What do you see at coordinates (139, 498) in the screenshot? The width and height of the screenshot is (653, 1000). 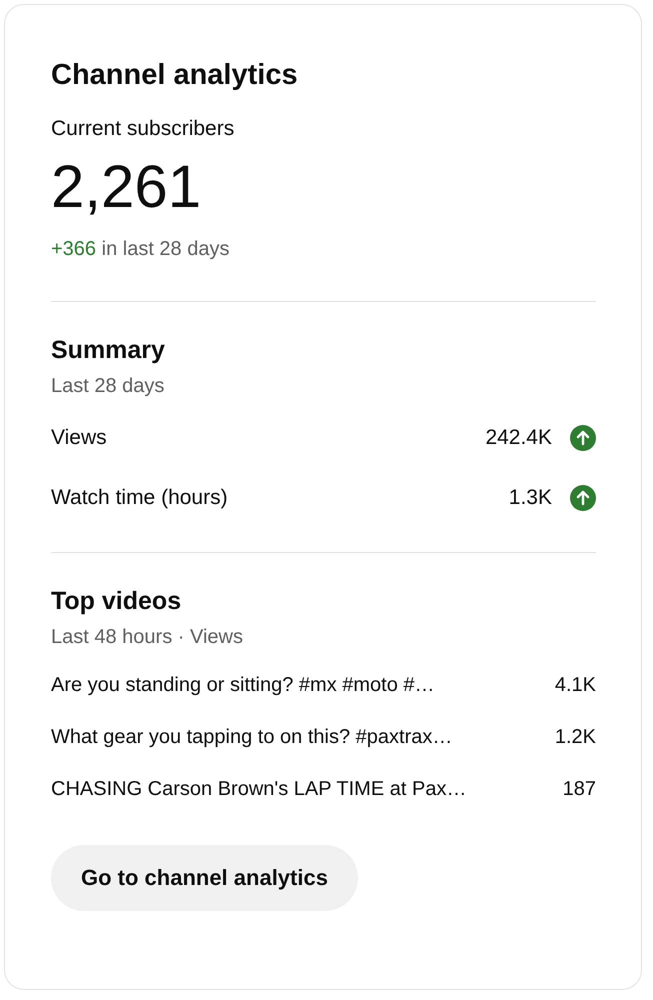 I see `metric-label: Watch time (hours)` at bounding box center [139, 498].